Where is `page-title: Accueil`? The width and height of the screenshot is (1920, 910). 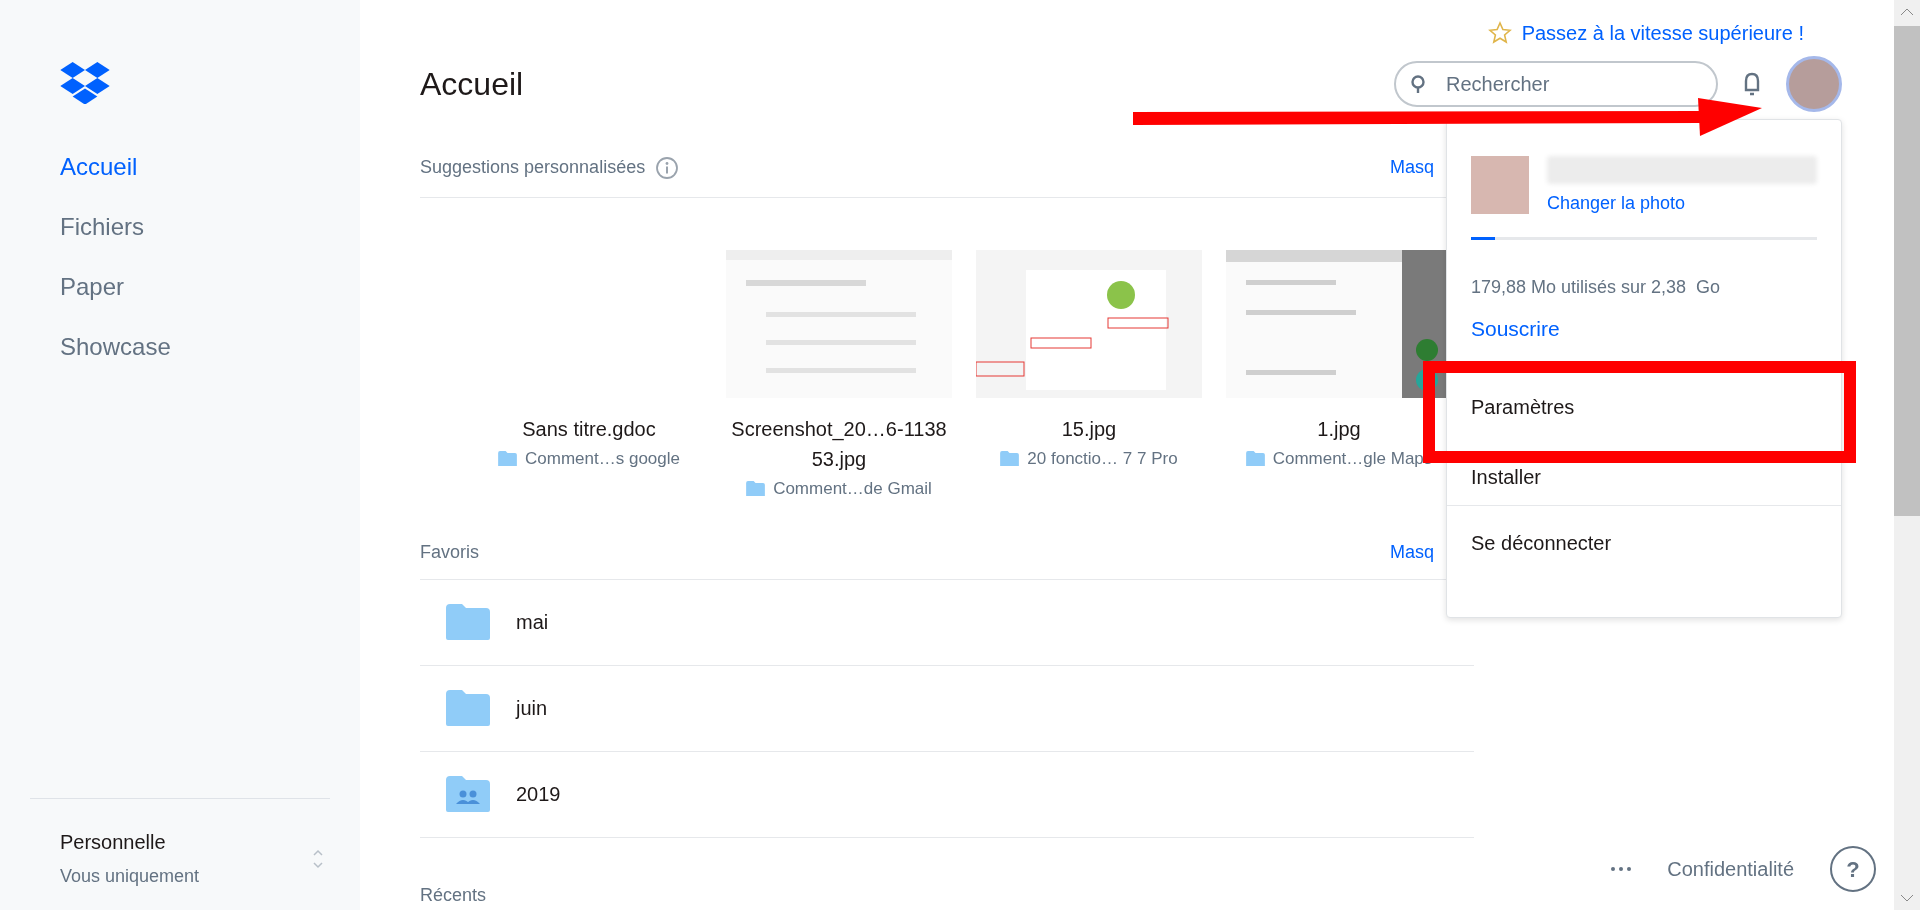 page-title: Accueil is located at coordinates (472, 84).